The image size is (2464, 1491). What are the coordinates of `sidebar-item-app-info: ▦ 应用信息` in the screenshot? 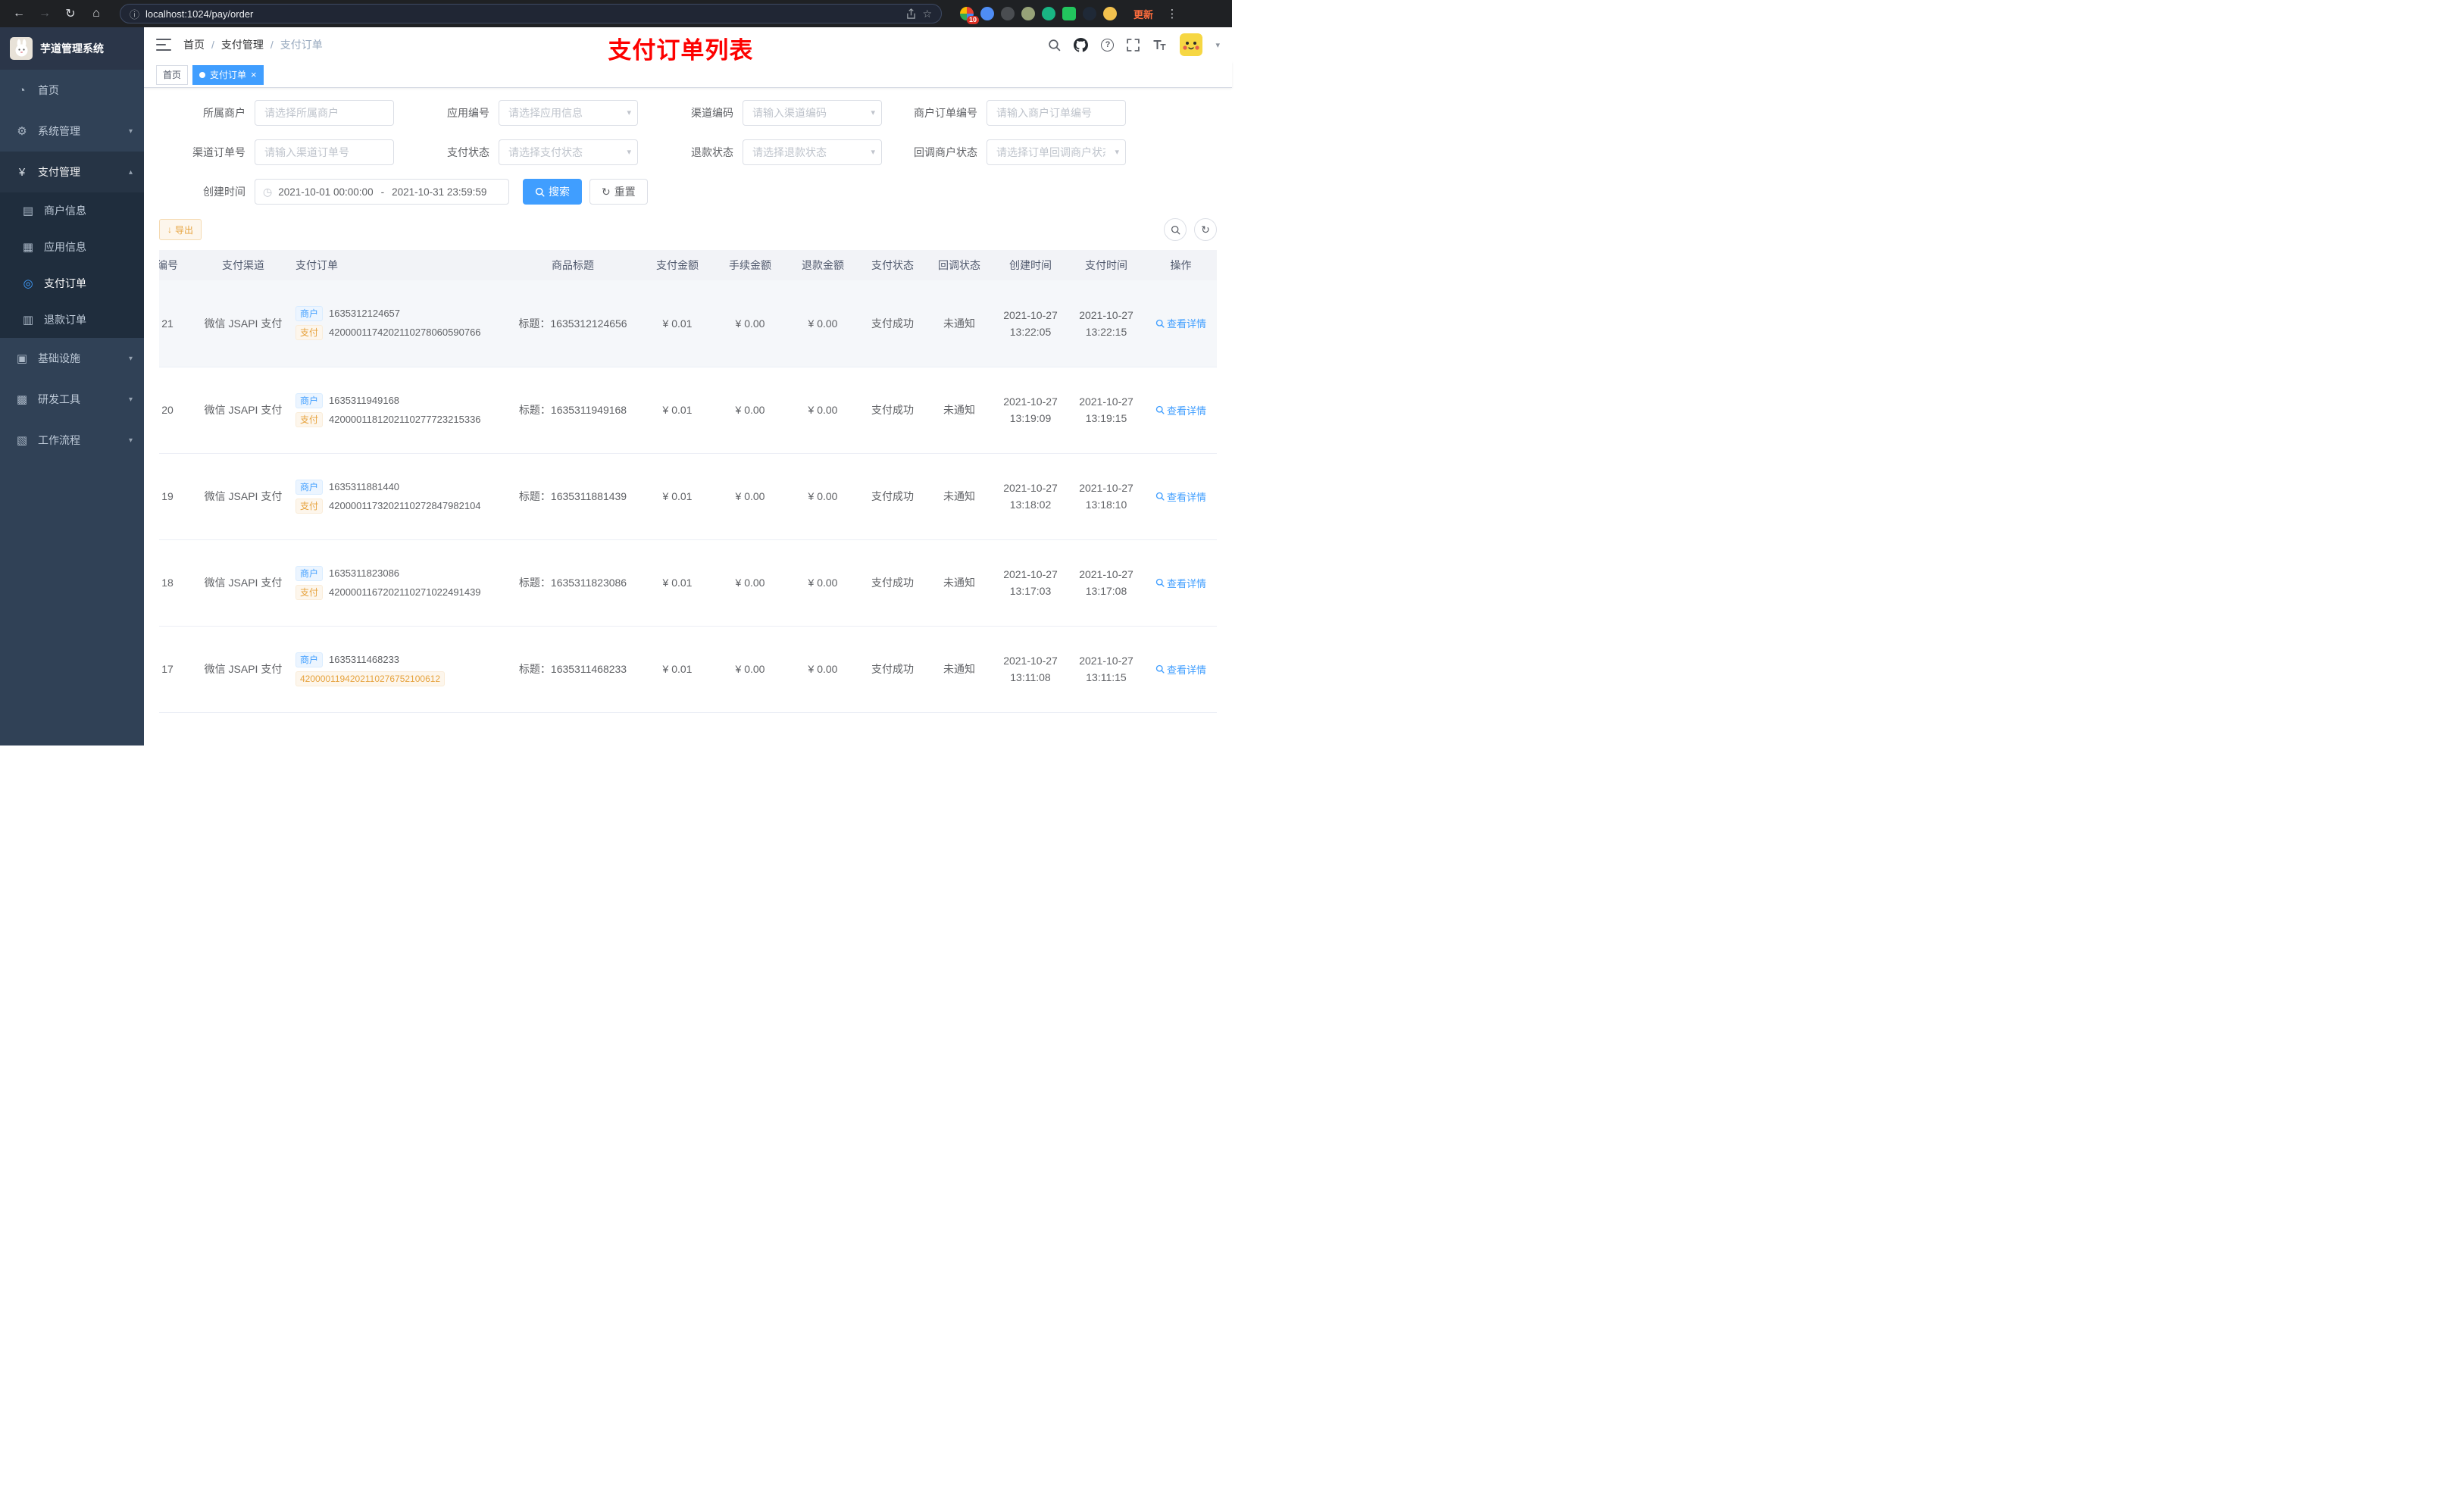 It's located at (72, 247).